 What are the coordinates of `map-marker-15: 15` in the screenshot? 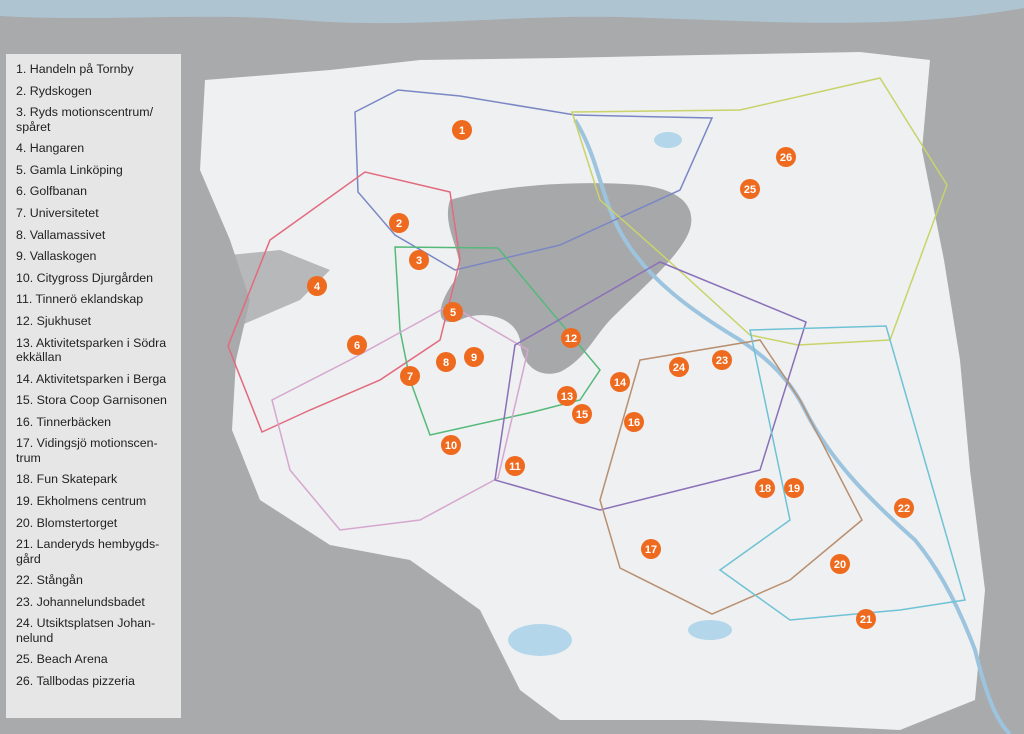 It's located at (582, 414).